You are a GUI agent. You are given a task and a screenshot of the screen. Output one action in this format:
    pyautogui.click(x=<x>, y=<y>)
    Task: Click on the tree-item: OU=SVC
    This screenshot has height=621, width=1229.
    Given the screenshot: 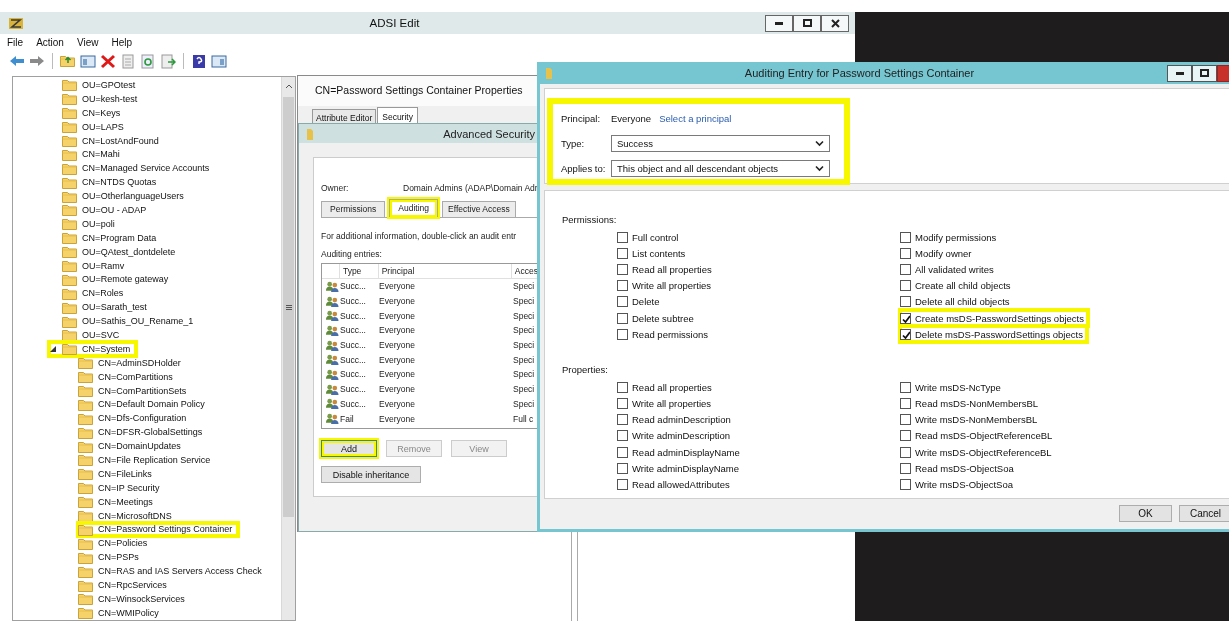 What is the action you would take?
    pyautogui.click(x=94, y=335)
    